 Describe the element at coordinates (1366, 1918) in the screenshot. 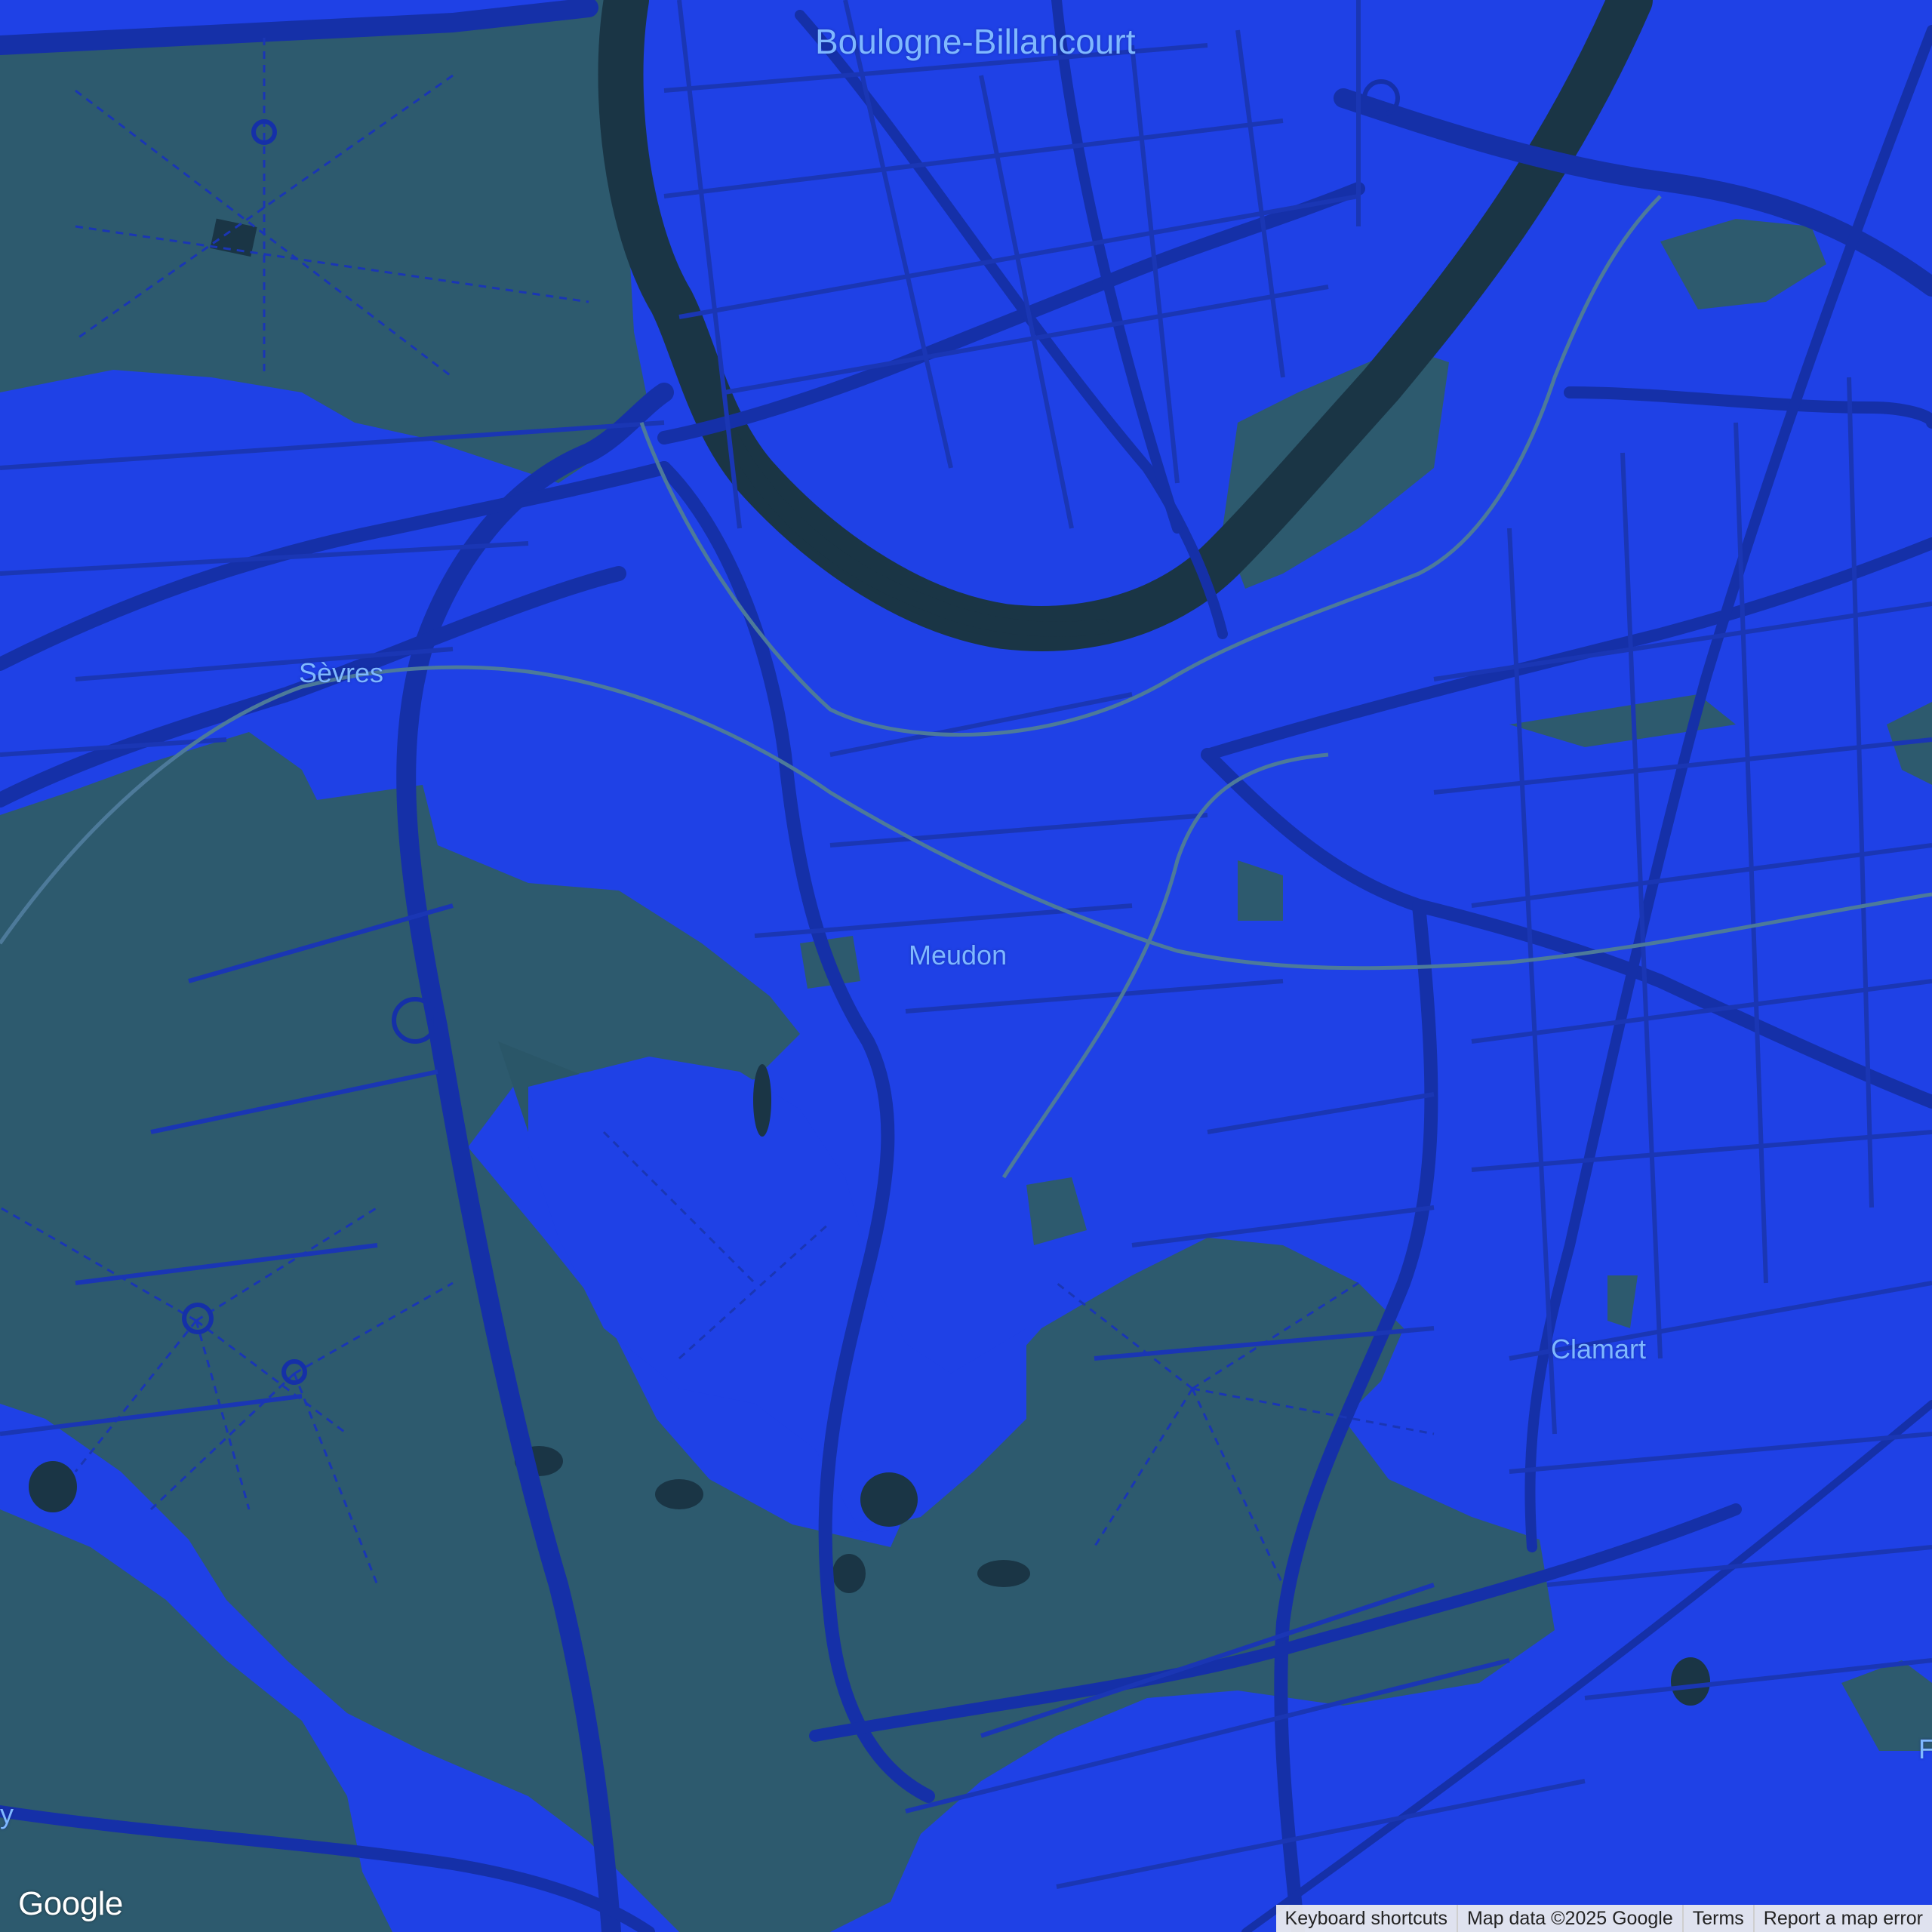

I see `keyboard-shortcuts-link: Keyboard shortcuts` at that location.